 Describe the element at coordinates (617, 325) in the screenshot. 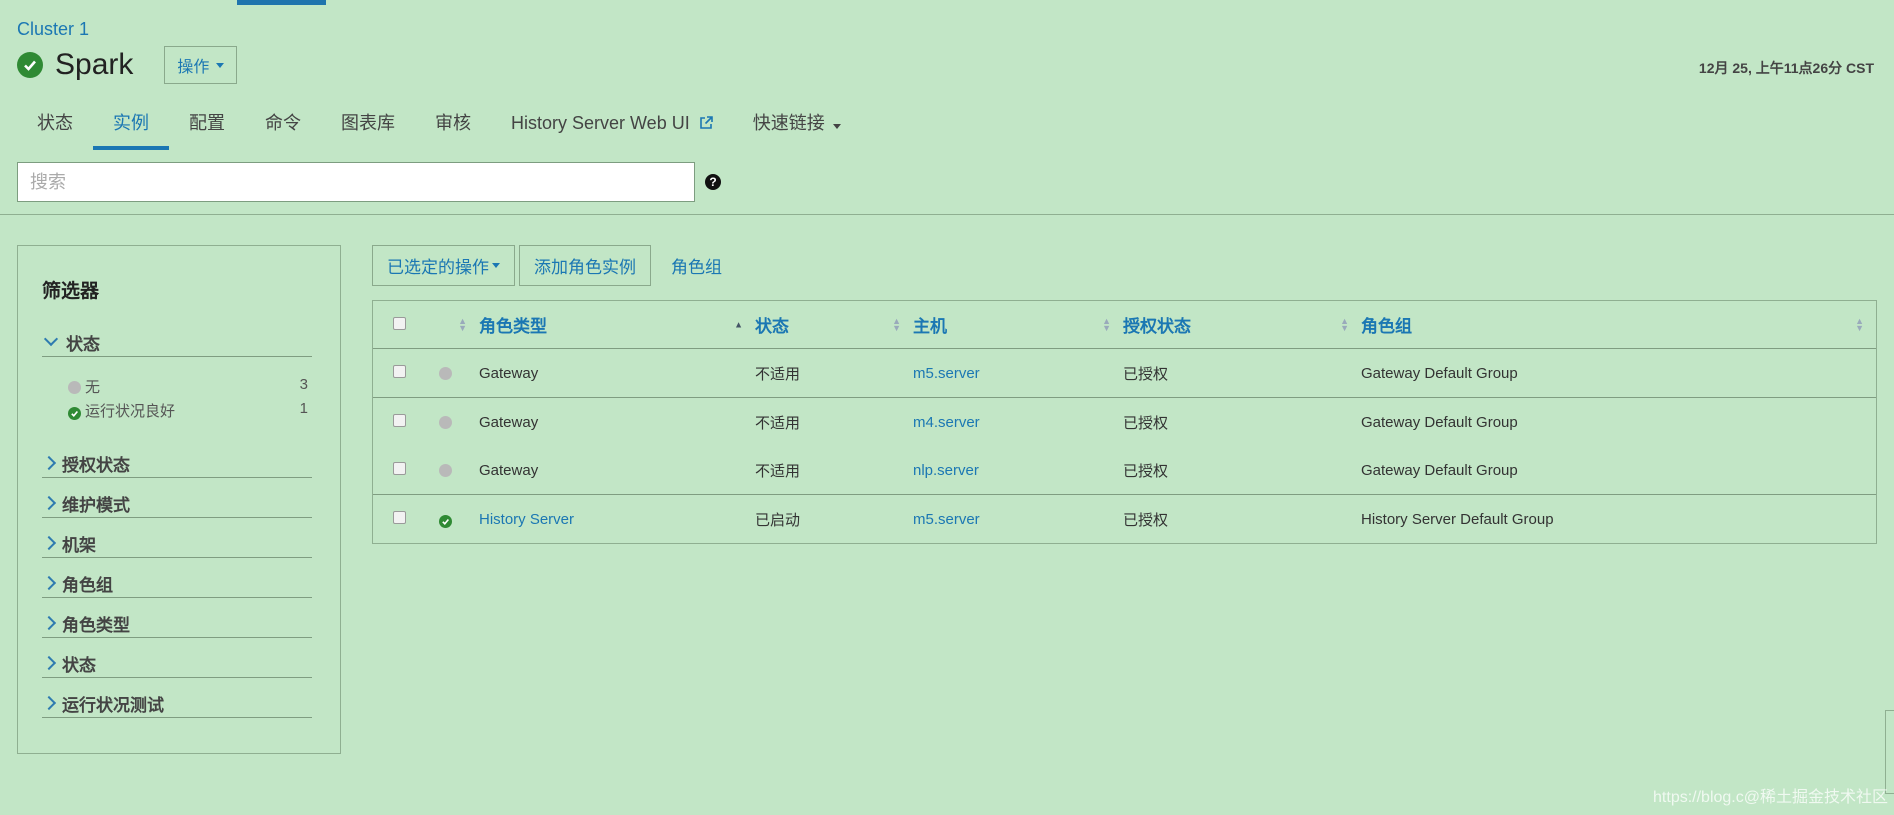

I see `column-header-role-type: 角色类型 ▲` at that location.